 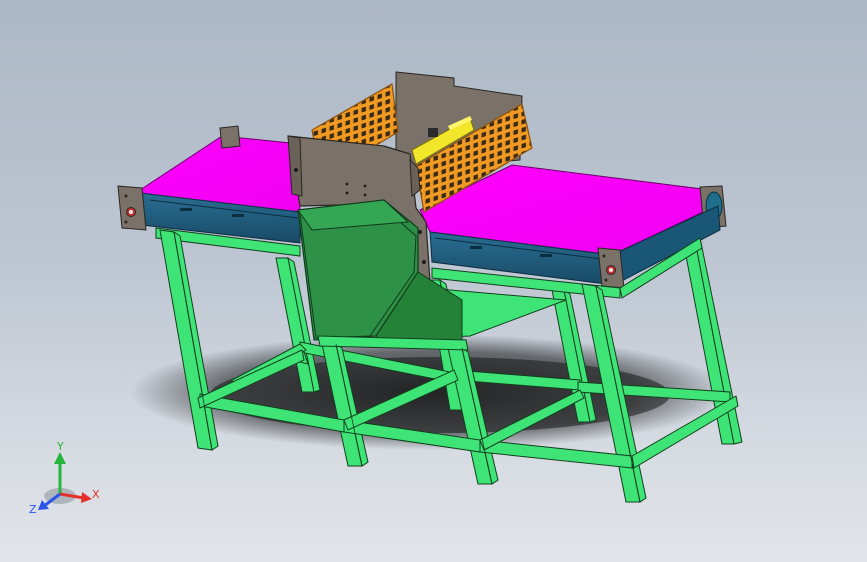 What do you see at coordinates (86, 497) in the screenshot?
I see `triad-x-arrow` at bounding box center [86, 497].